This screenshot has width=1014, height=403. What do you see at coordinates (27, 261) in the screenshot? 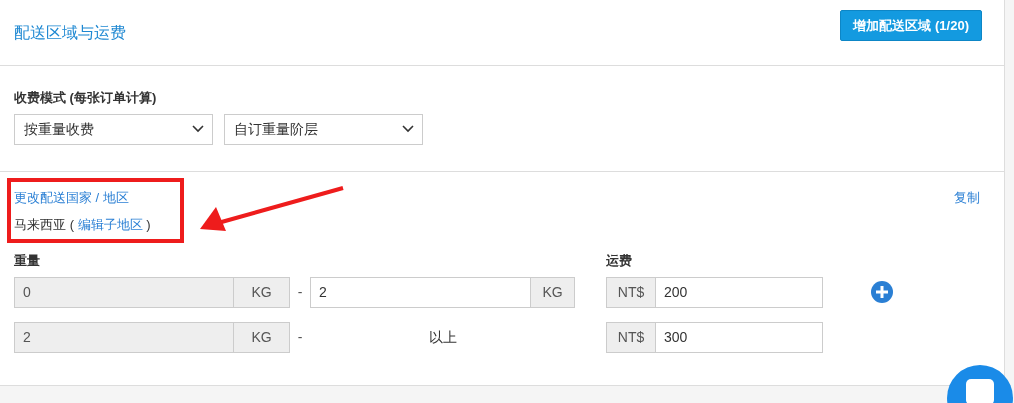
I see `weight-label: 重量` at bounding box center [27, 261].